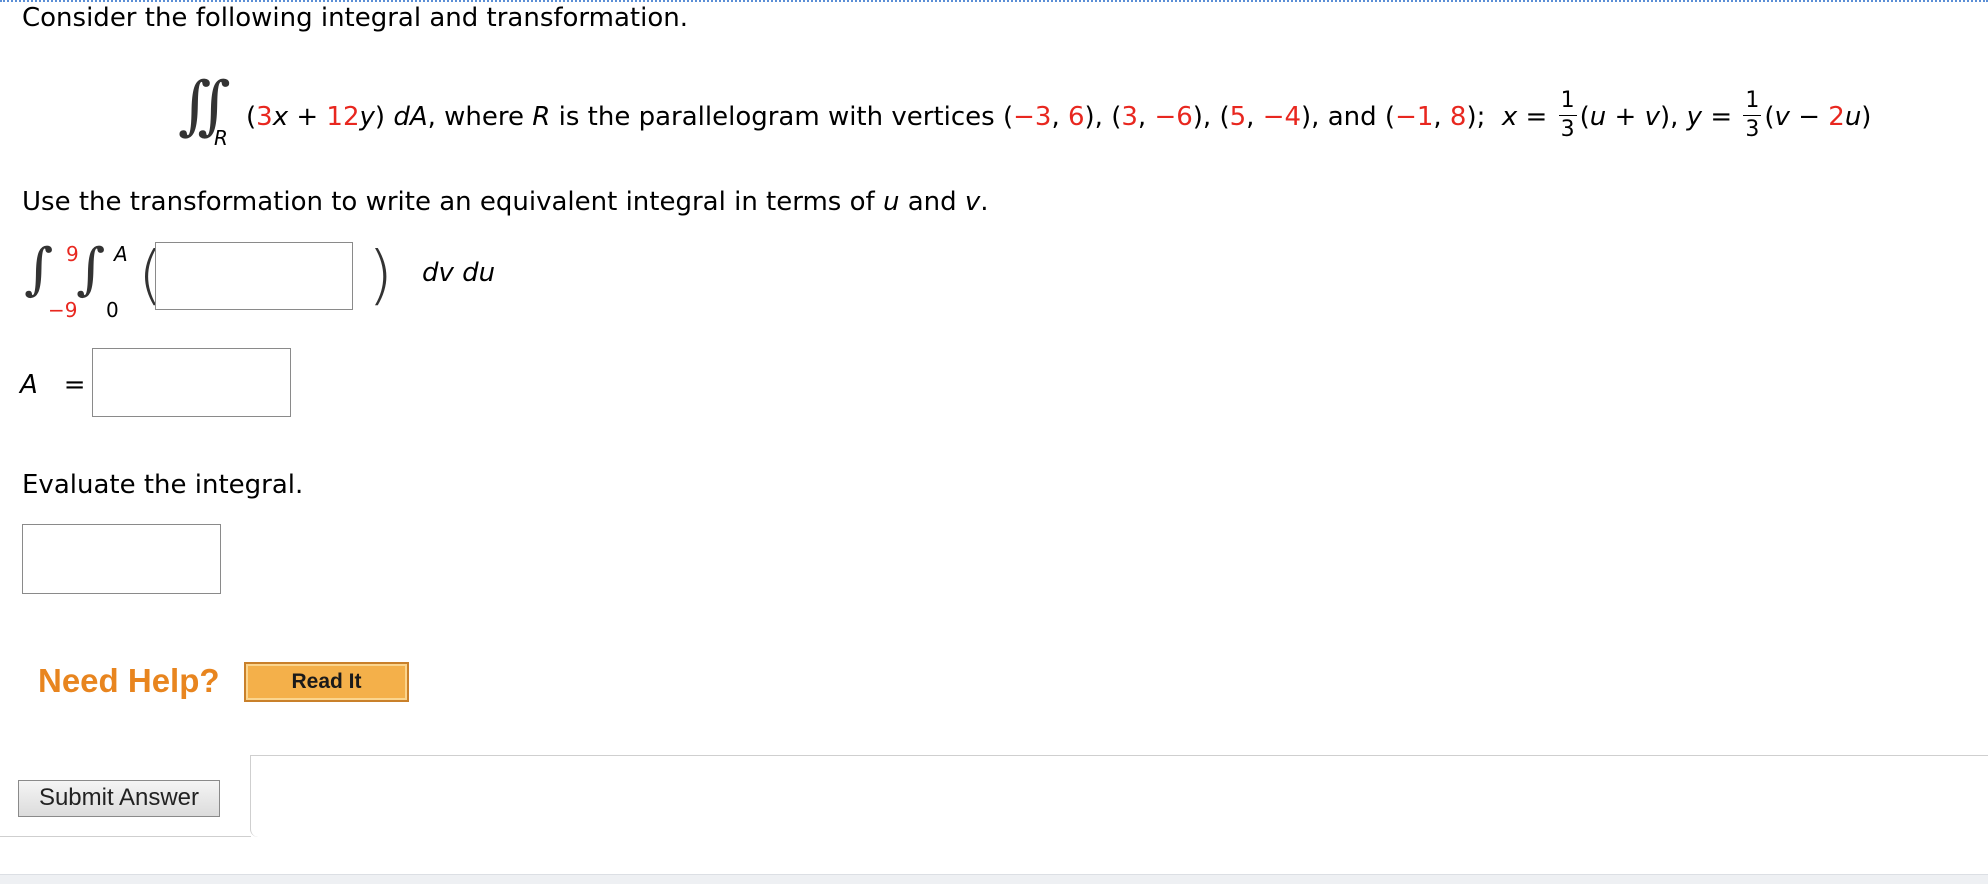  I want to click on coefficient-y: 12, so click(343, 117).